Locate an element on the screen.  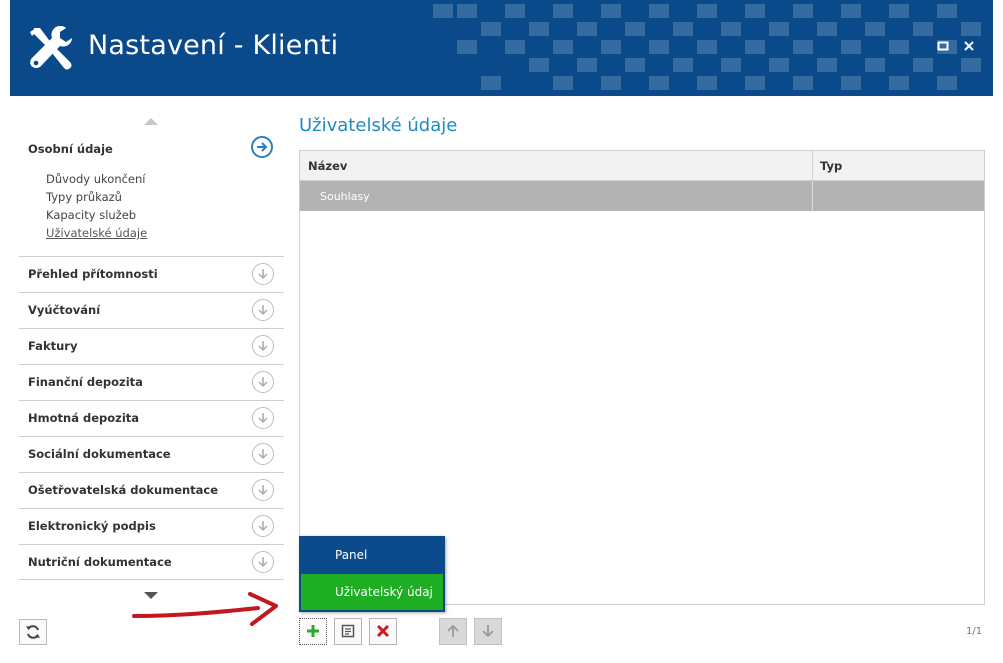
sidebar-section-osetrovatelska-dokumentace: Ošetřovatelská dokumentace is located at coordinates (151, 490).